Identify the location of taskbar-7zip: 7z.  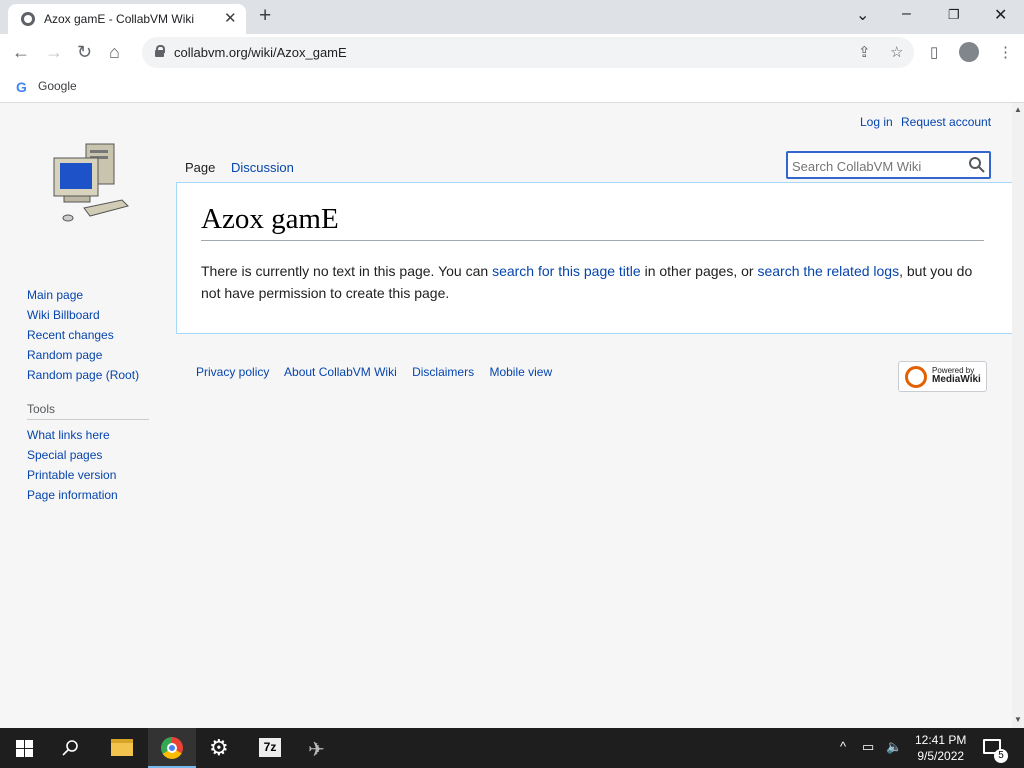
(270, 748).